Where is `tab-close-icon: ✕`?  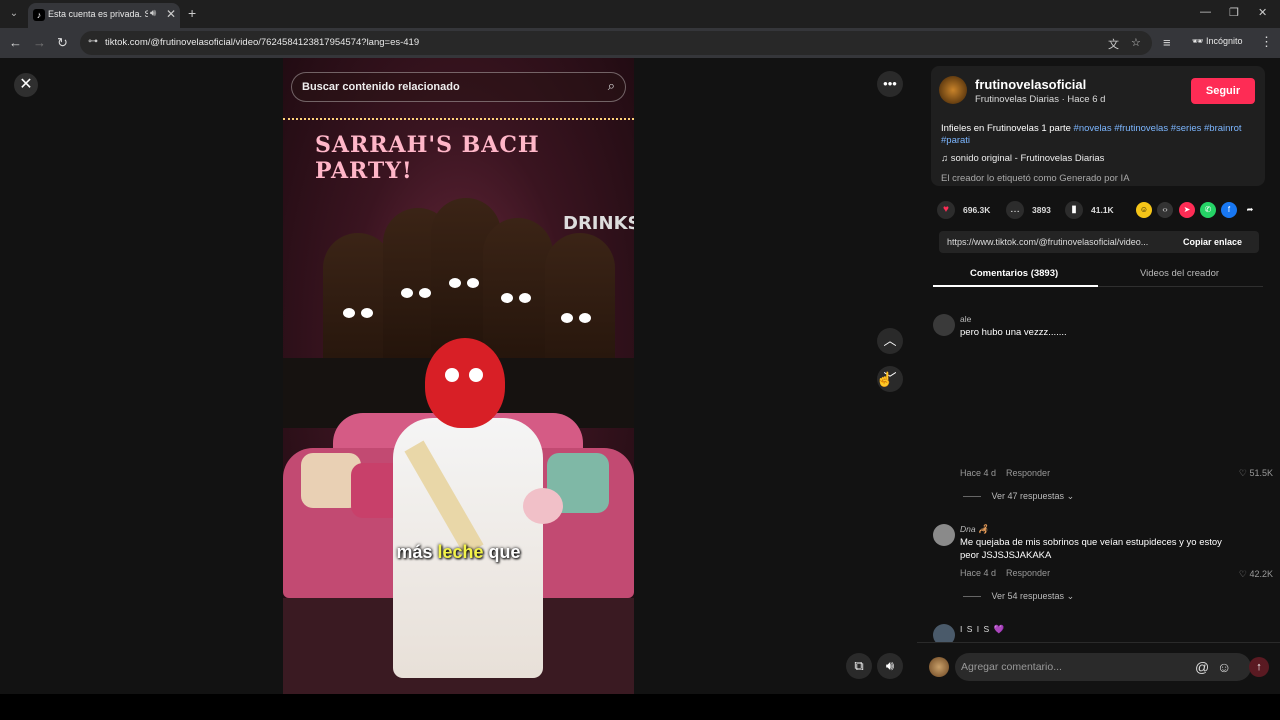 tab-close-icon: ✕ is located at coordinates (171, 14).